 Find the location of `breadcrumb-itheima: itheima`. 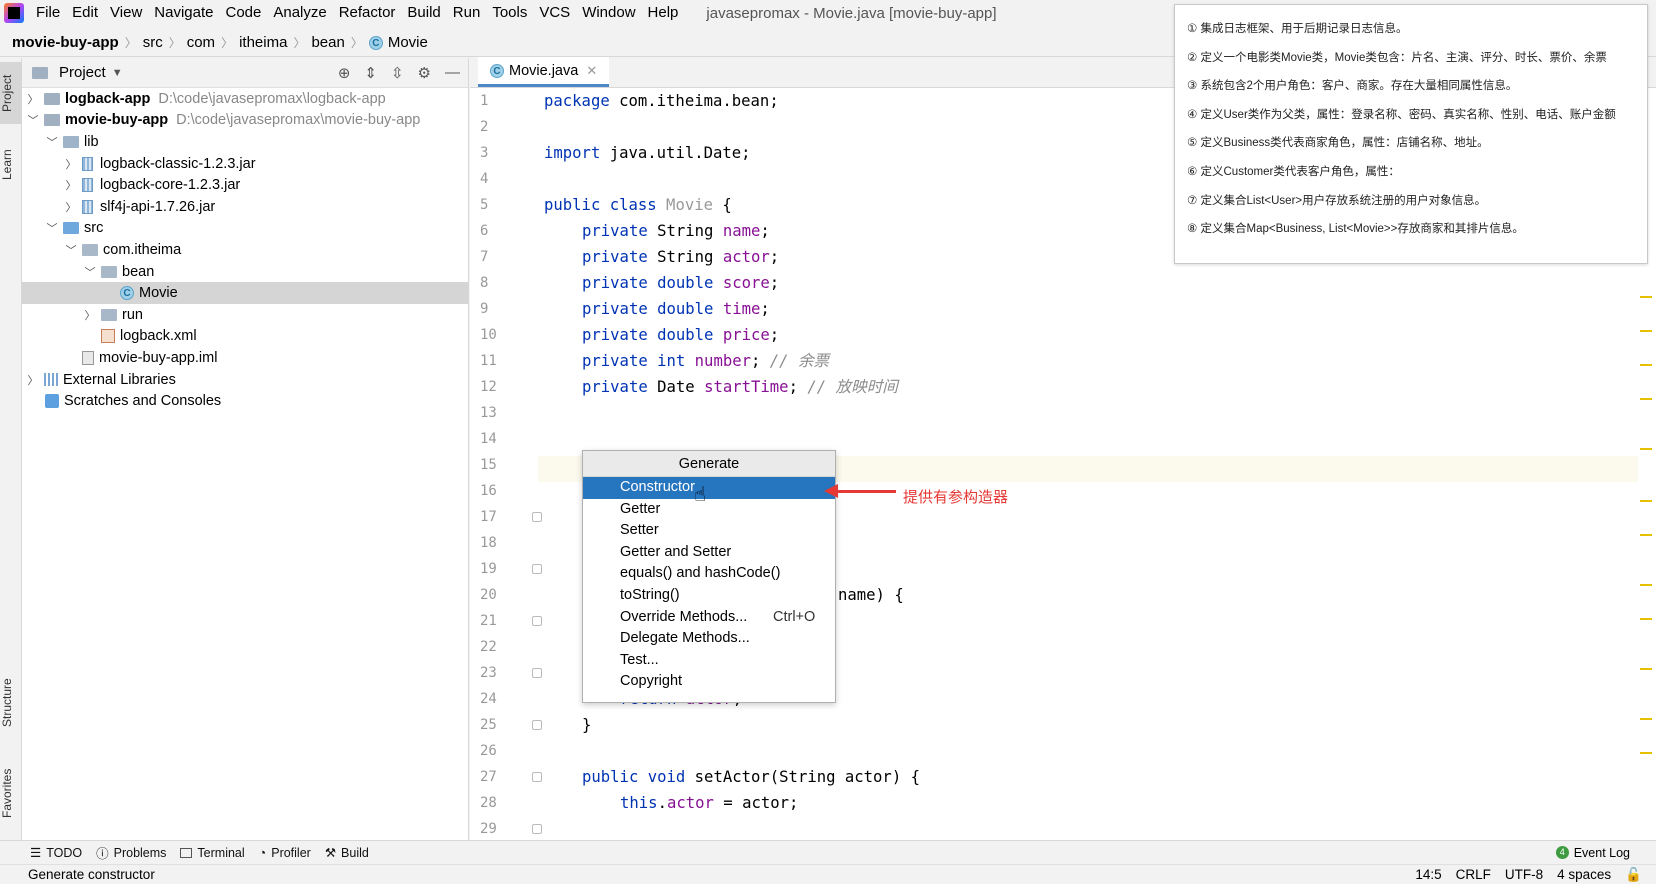

breadcrumb-itheima: itheima is located at coordinates (263, 42).